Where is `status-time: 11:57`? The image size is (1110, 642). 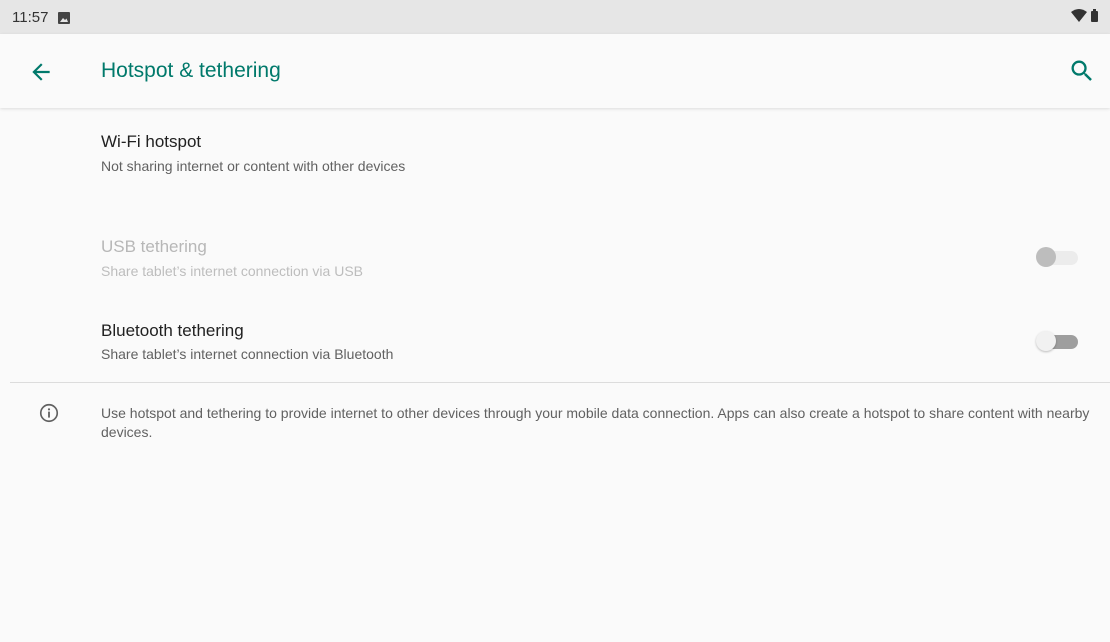 status-time: 11:57 is located at coordinates (30, 17).